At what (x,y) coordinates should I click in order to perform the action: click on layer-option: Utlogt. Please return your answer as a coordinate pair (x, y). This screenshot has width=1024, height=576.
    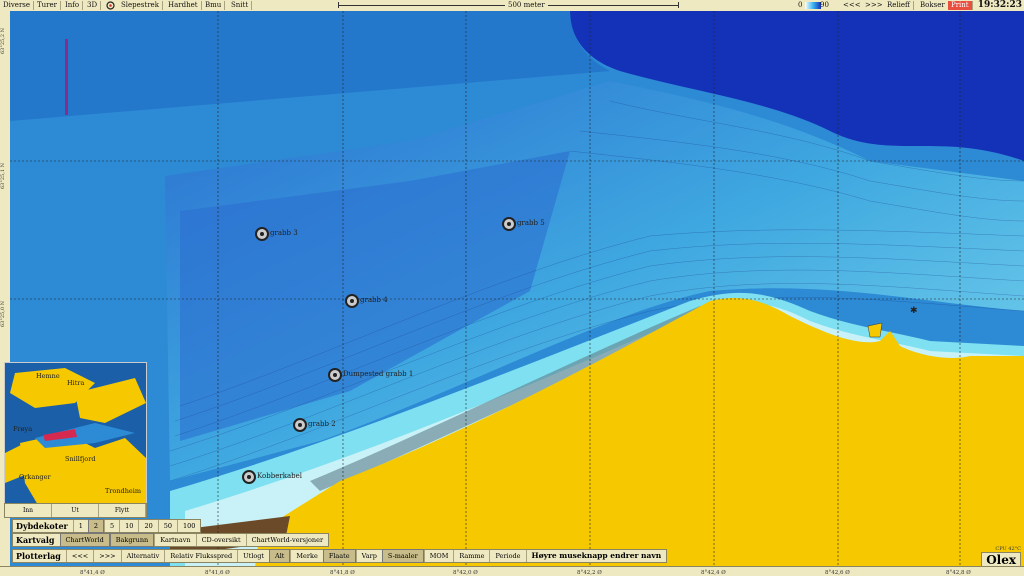
    Looking at the image, I should click on (253, 556).